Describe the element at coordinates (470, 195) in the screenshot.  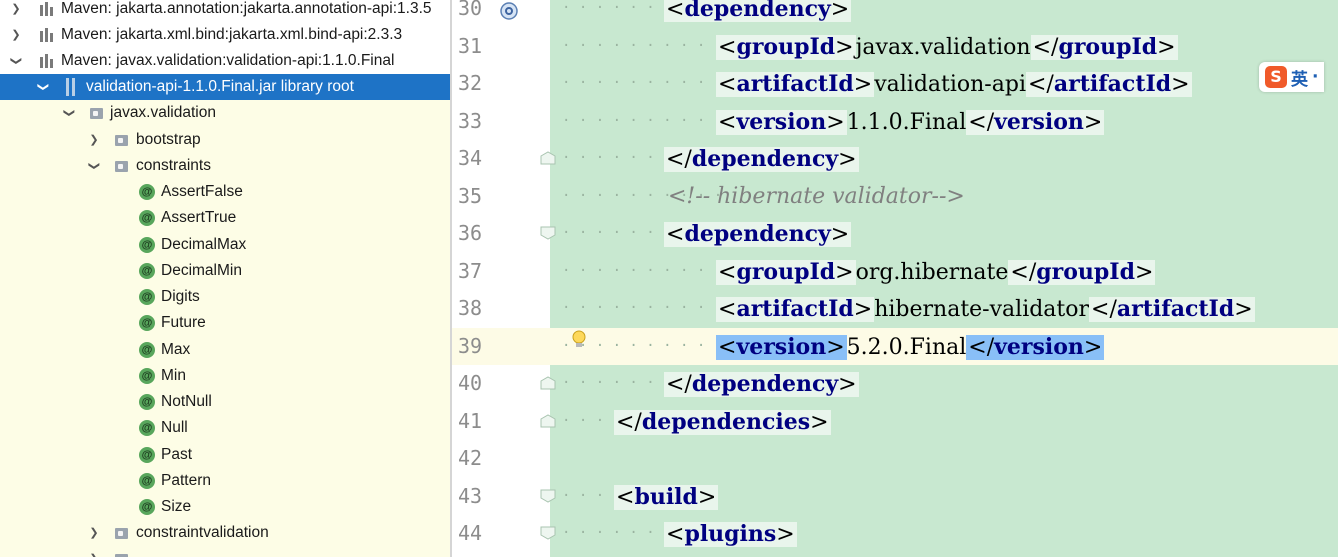
I see `line-number: 35` at that location.